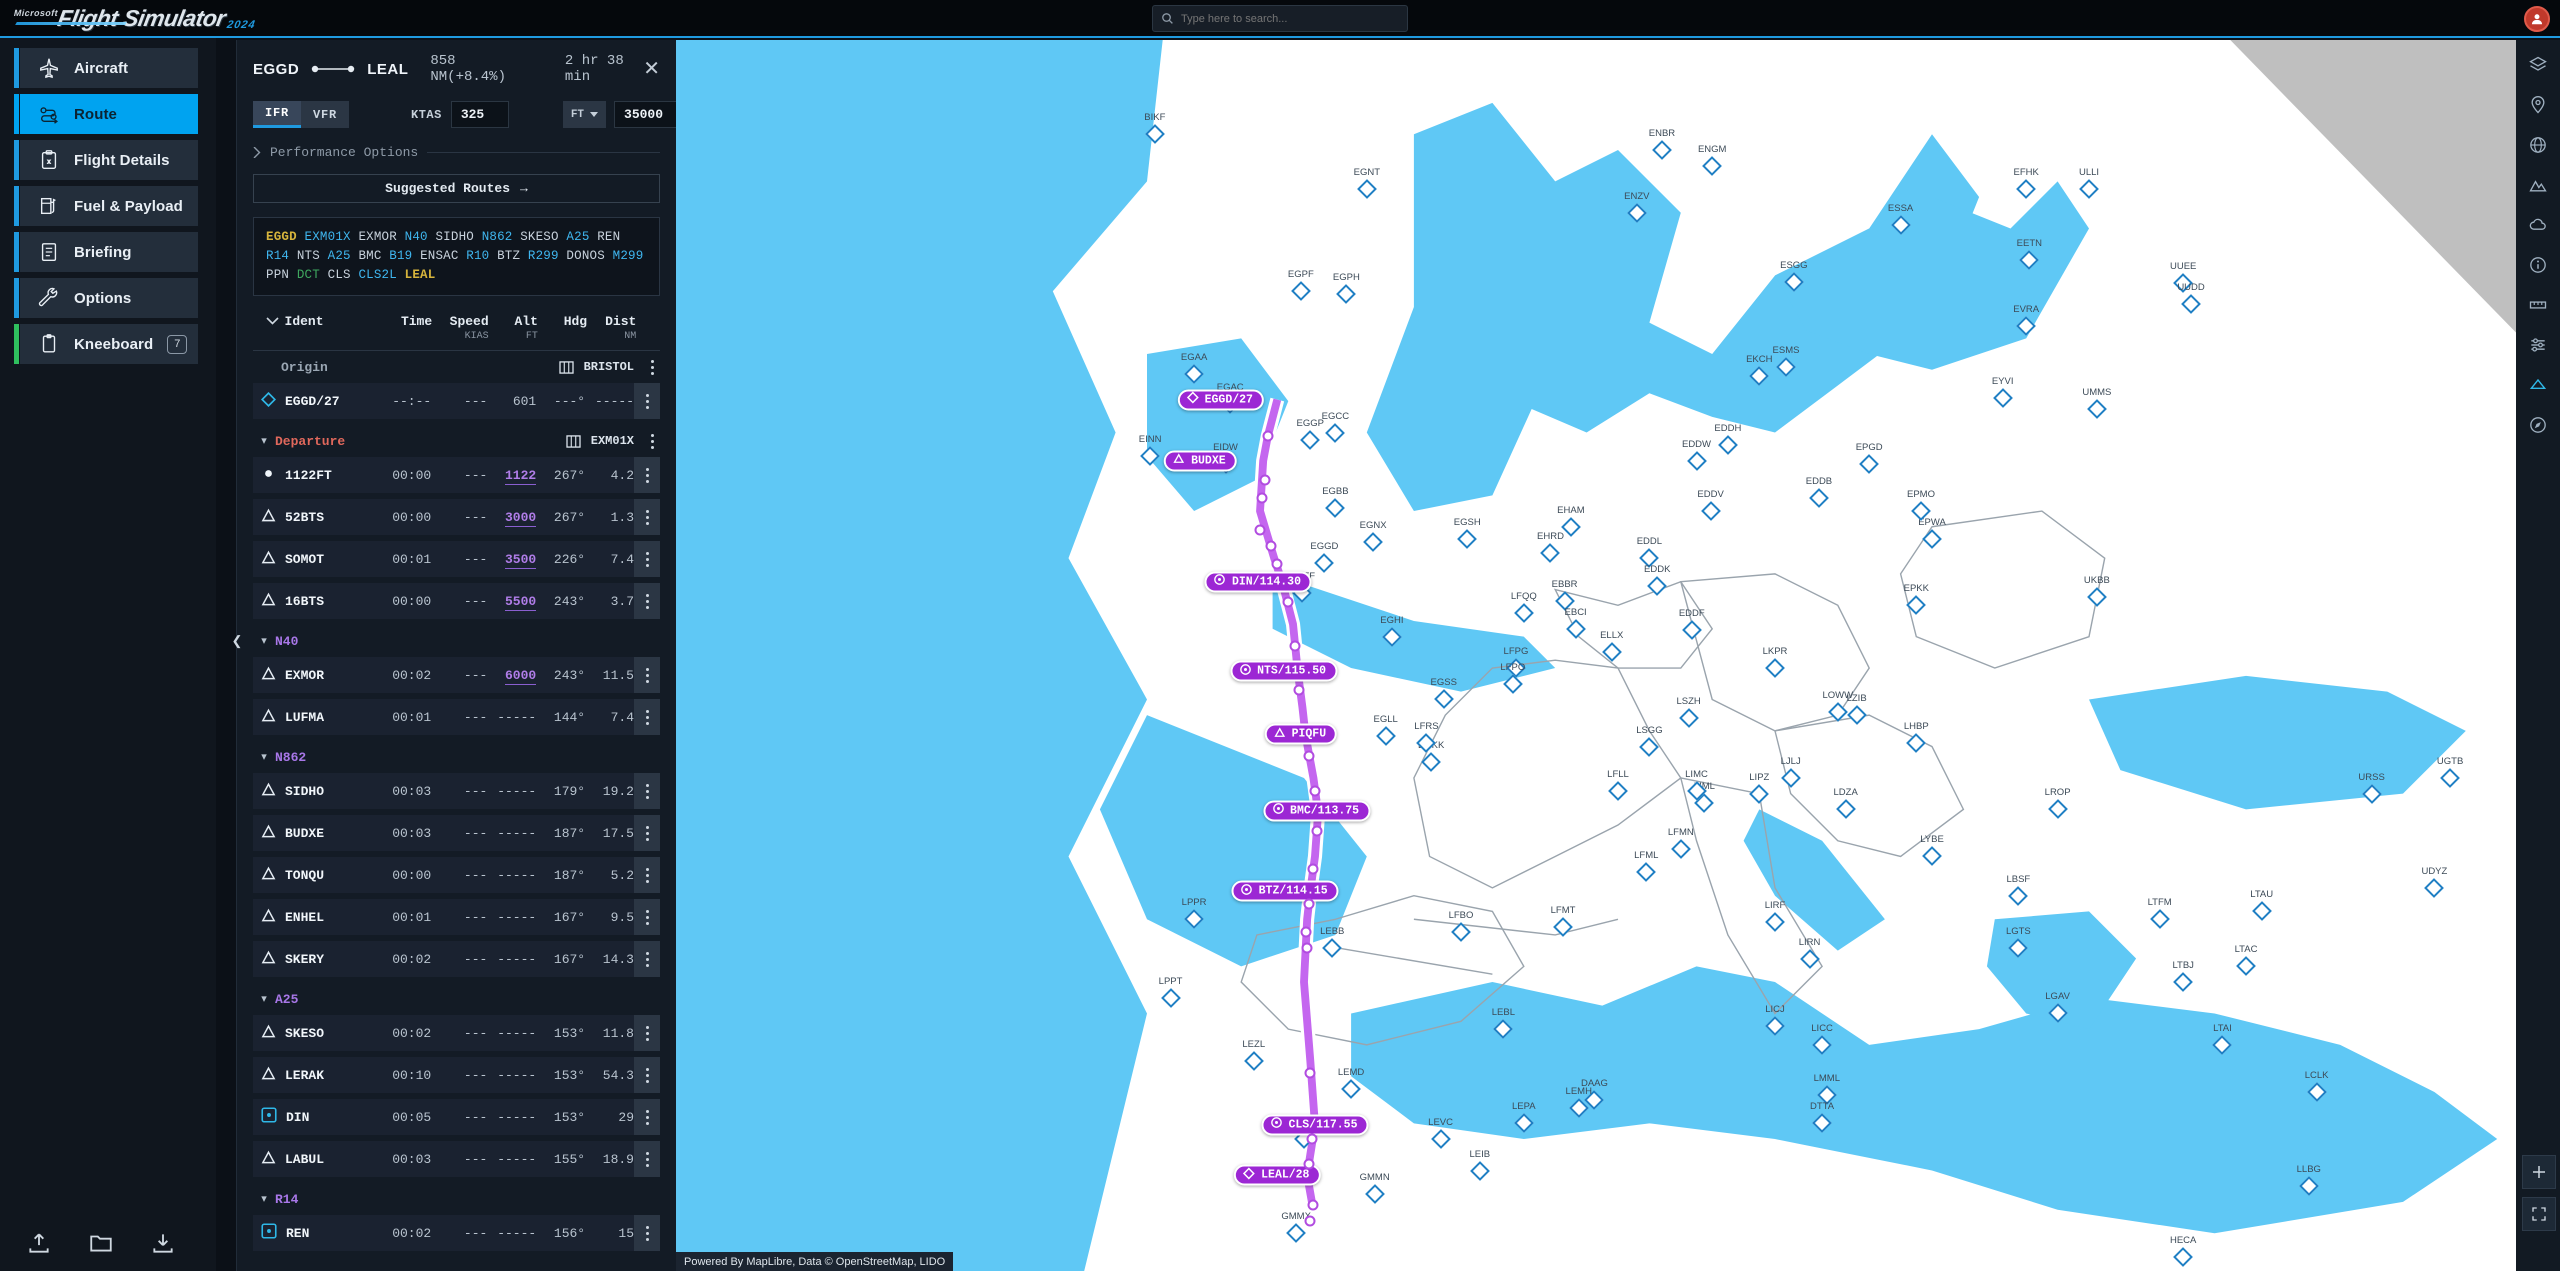  I want to click on zoom-in-icon, so click(2539, 1172).